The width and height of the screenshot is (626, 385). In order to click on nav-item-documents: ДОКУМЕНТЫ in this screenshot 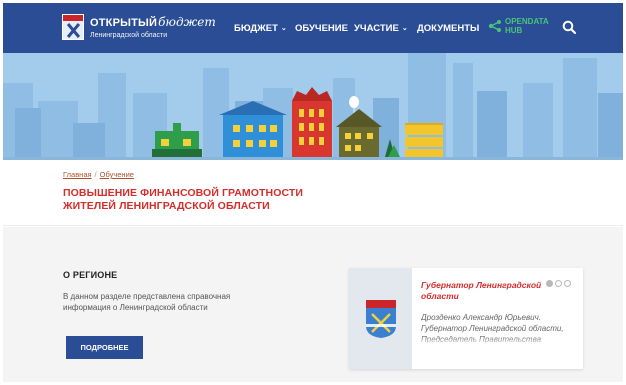, I will do `click(448, 28)`.